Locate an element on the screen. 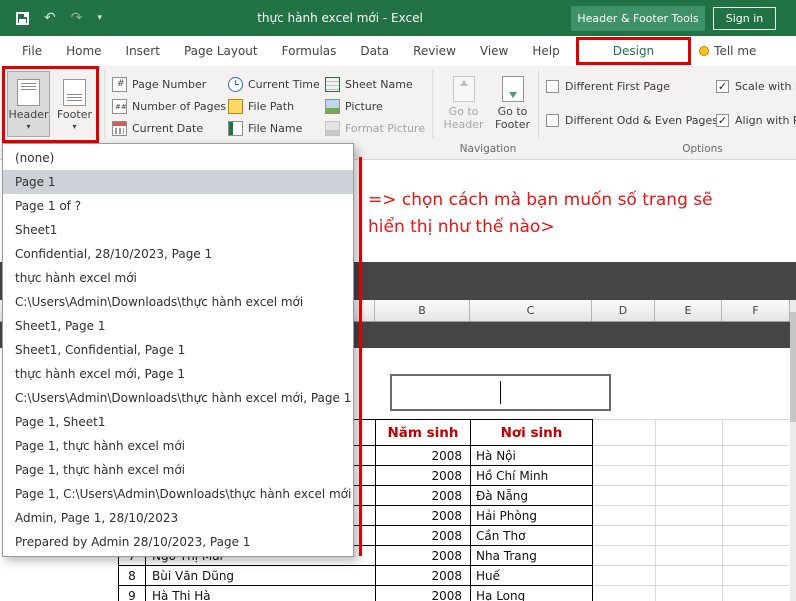  folder-icon is located at coordinates (235, 106).